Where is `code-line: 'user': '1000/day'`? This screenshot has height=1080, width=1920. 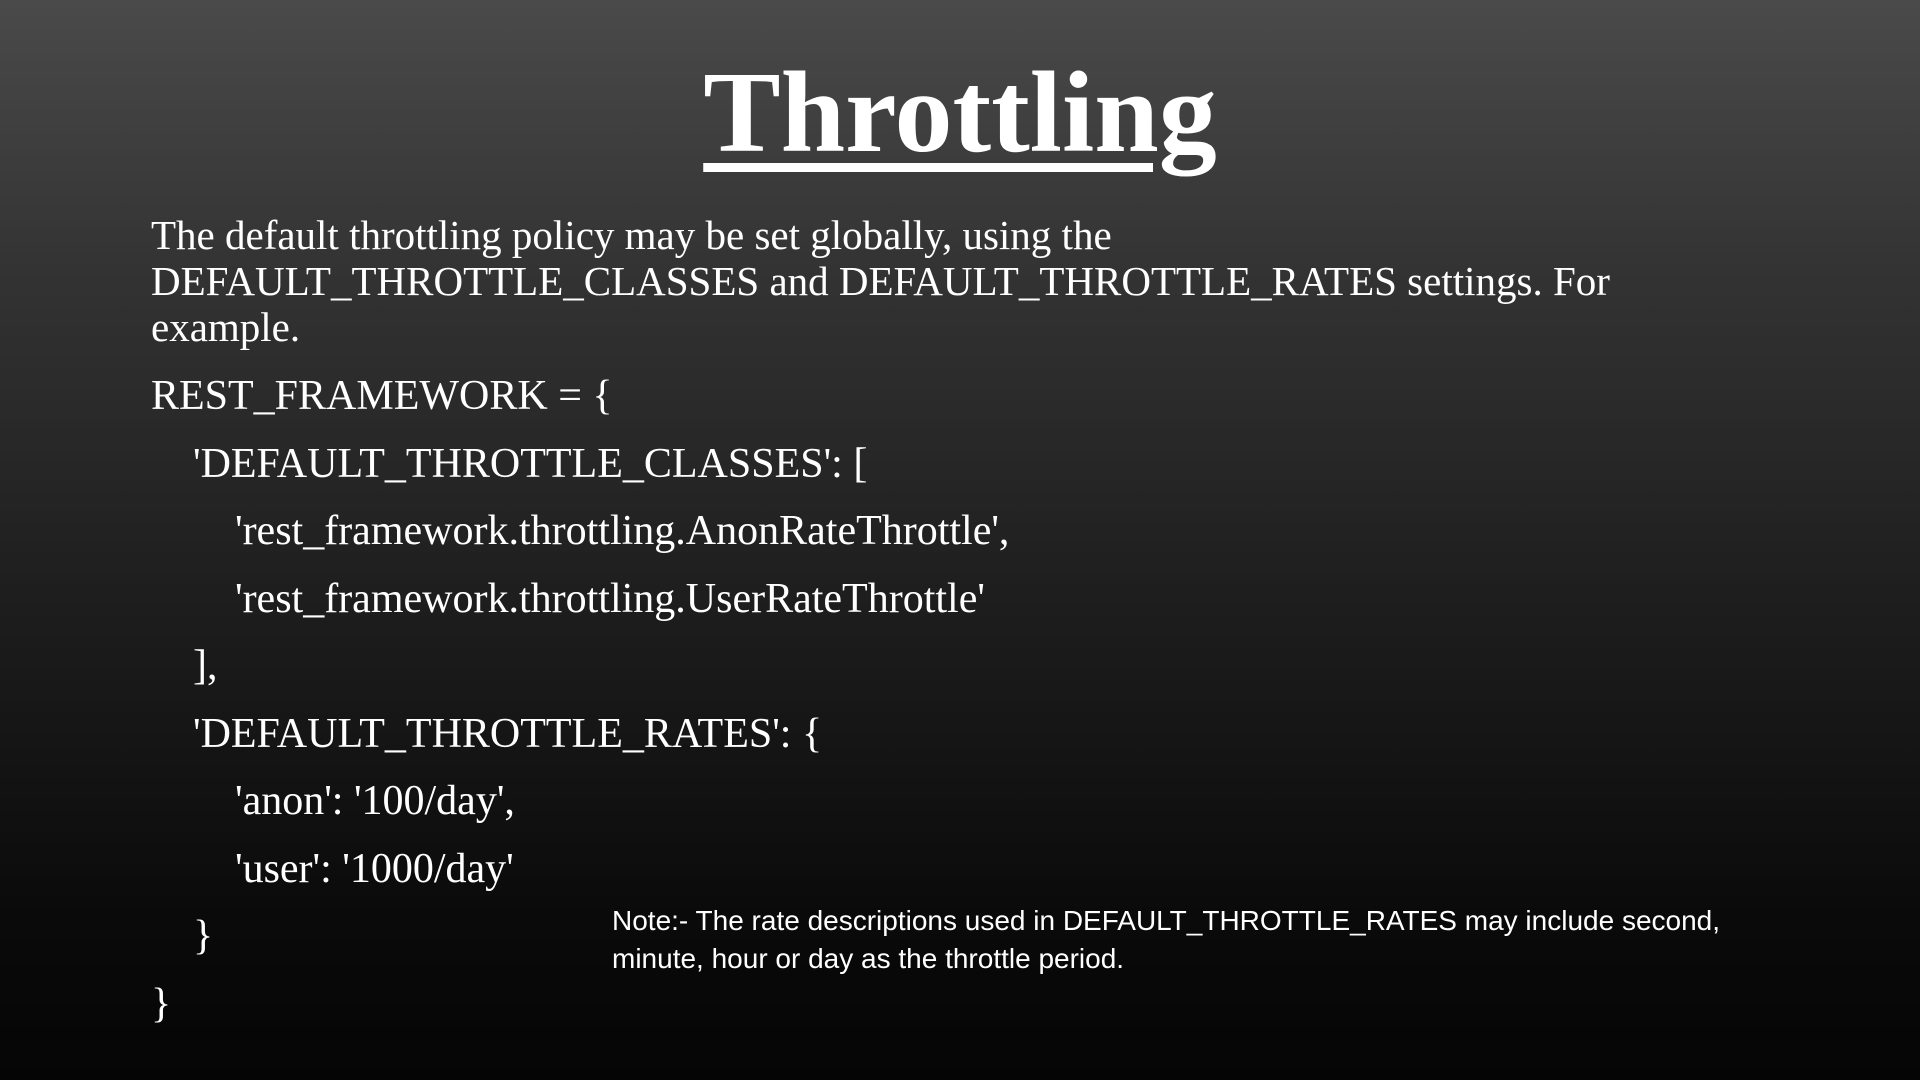 code-line: 'user': '1000/day' is located at coordinates (374, 868).